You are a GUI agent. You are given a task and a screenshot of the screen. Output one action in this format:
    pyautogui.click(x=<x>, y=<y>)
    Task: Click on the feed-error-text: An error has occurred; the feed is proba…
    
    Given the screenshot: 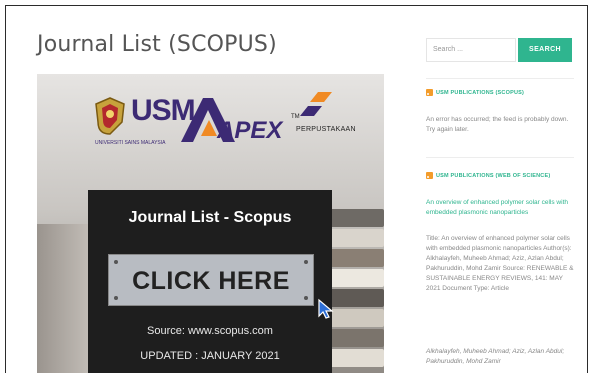 What is the action you would take?
    pyautogui.click(x=497, y=124)
    